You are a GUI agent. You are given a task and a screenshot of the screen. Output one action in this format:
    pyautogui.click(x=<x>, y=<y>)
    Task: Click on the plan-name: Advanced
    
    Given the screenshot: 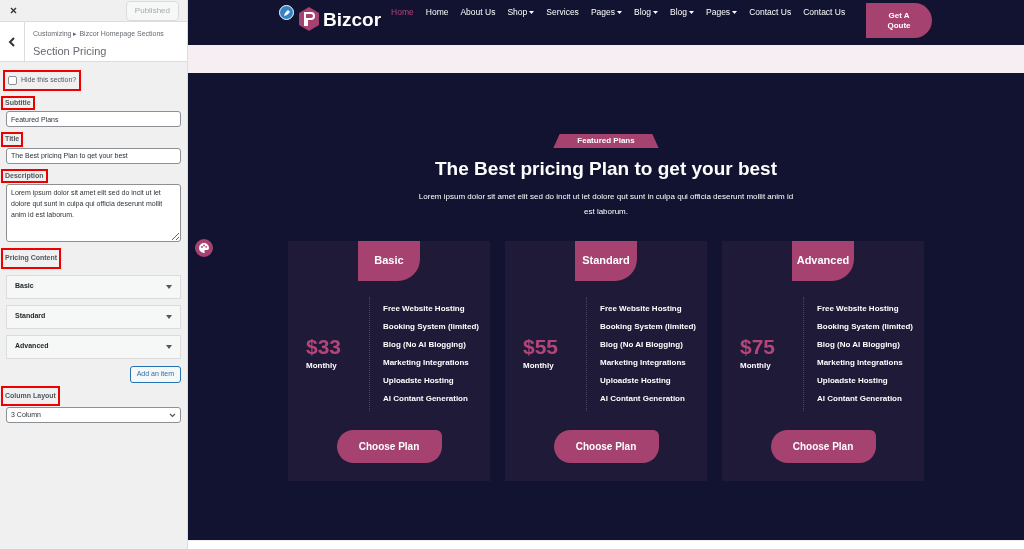 What is the action you would take?
    pyautogui.click(x=823, y=260)
    